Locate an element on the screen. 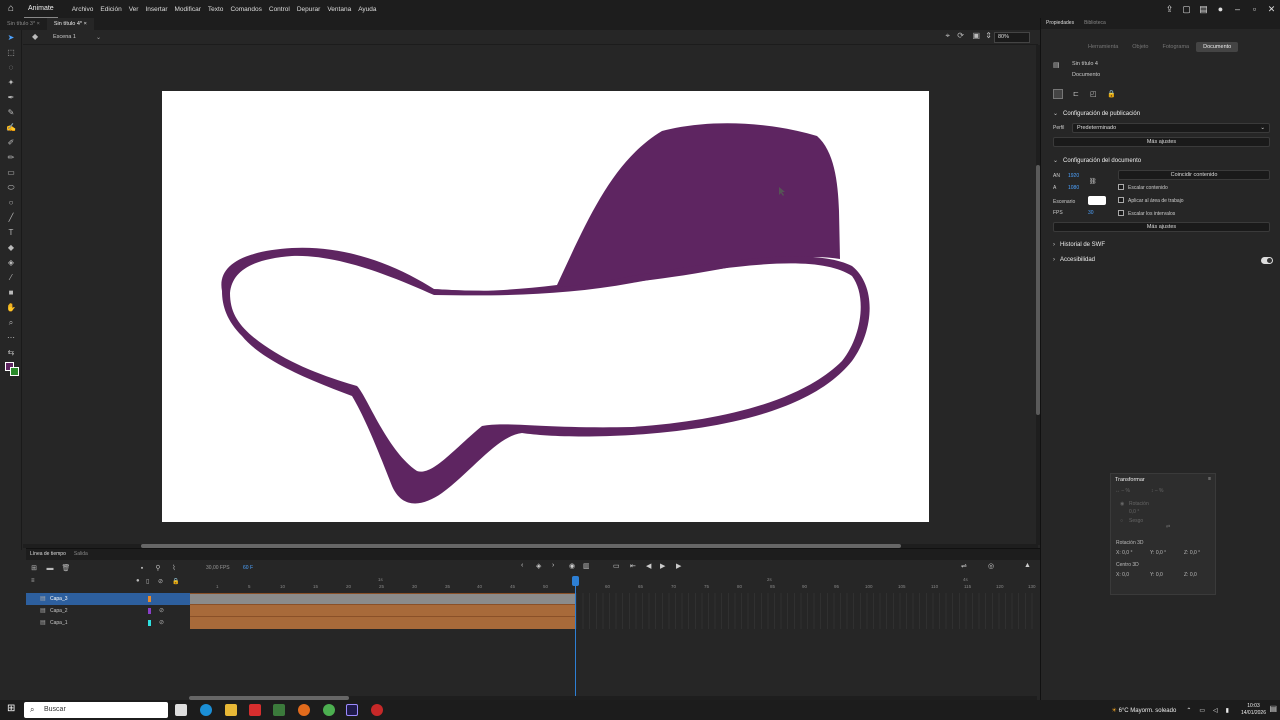 The image size is (1280, 720). chevron-down-icon: ⌄ is located at coordinates (98, 37).